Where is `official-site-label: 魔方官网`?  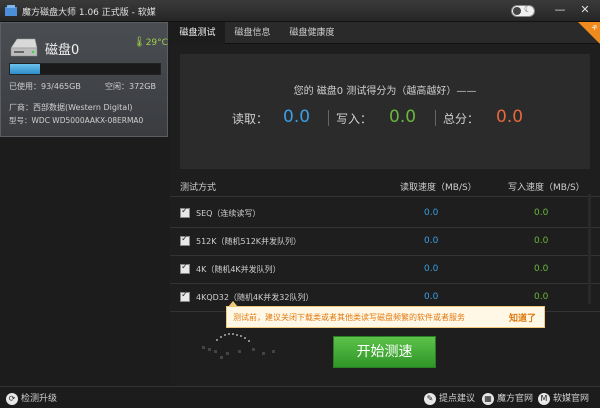
official-site-label: 魔方官网 is located at coordinates (515, 399).